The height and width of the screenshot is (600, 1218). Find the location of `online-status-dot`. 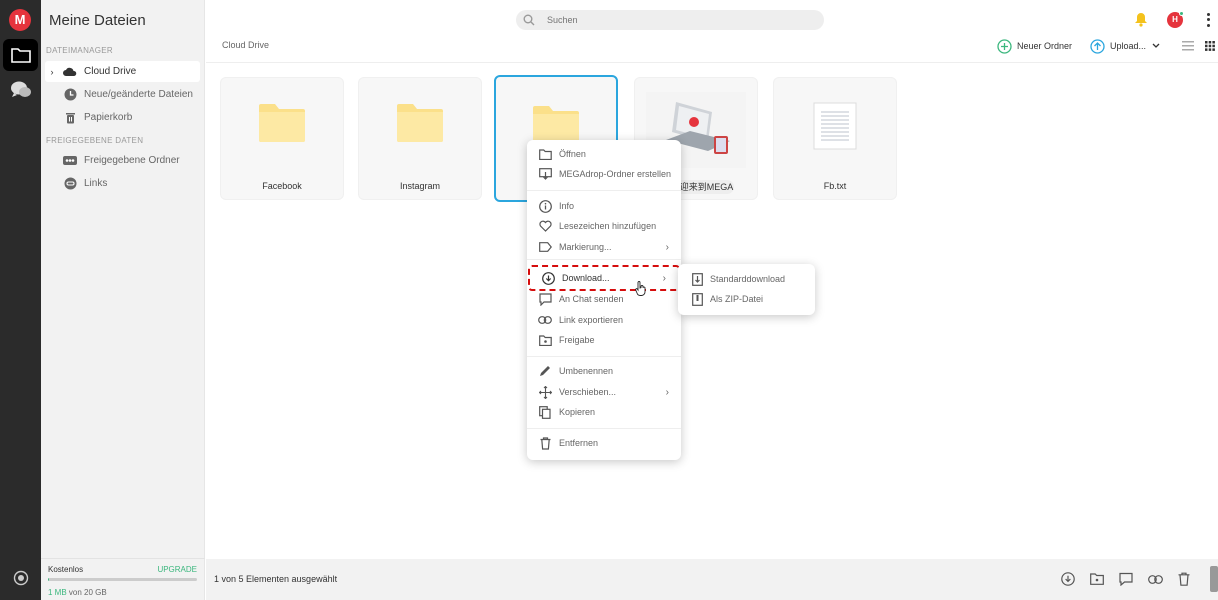

online-status-dot is located at coordinates (1181, 13).